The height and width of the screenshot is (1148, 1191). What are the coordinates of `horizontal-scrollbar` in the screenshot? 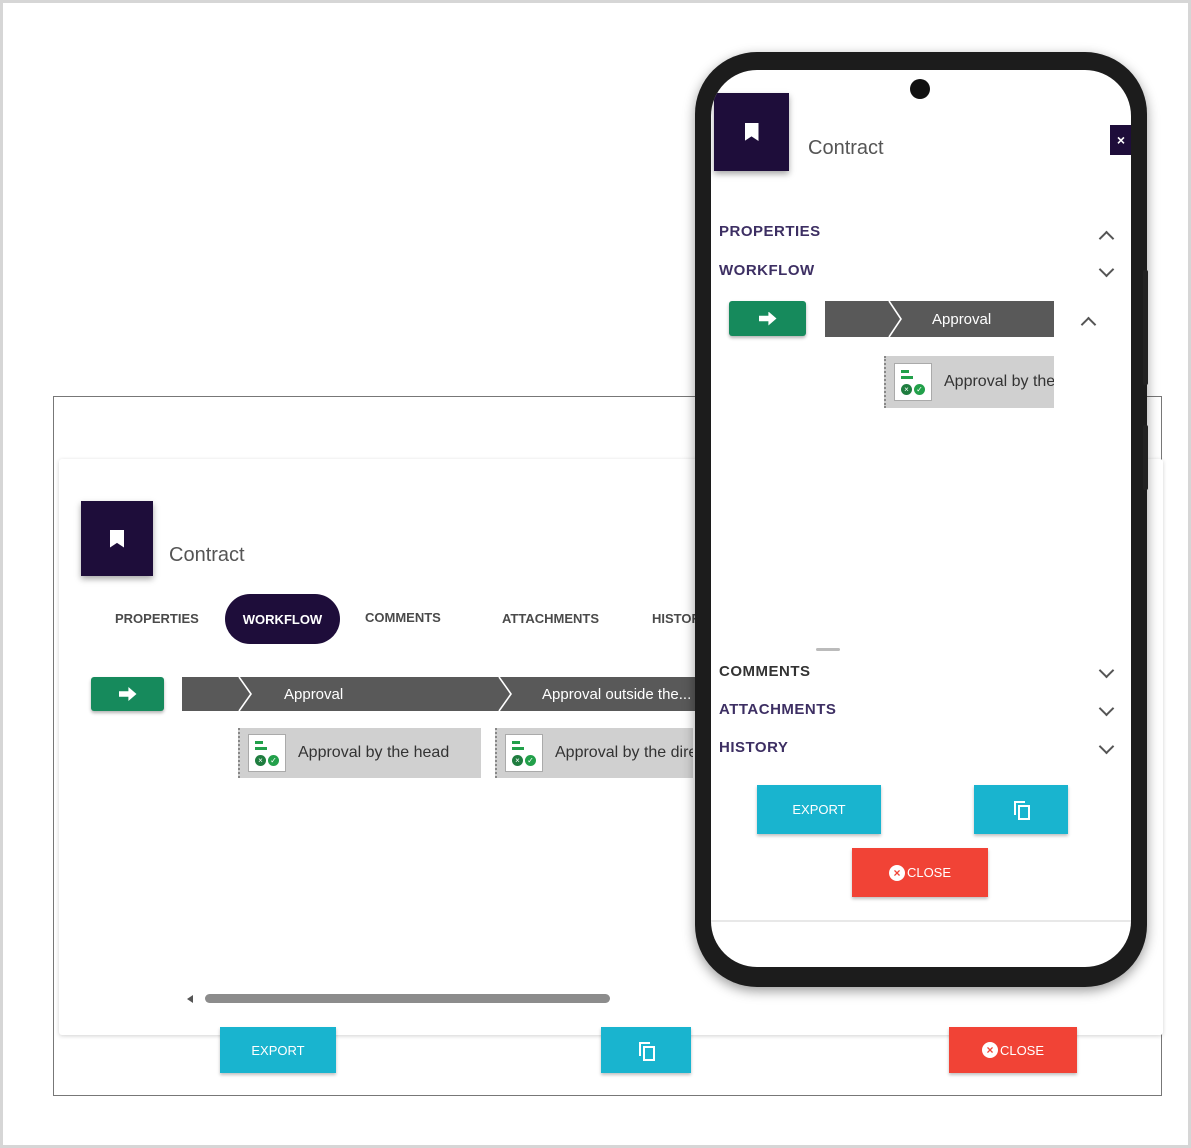 It's located at (447, 999).